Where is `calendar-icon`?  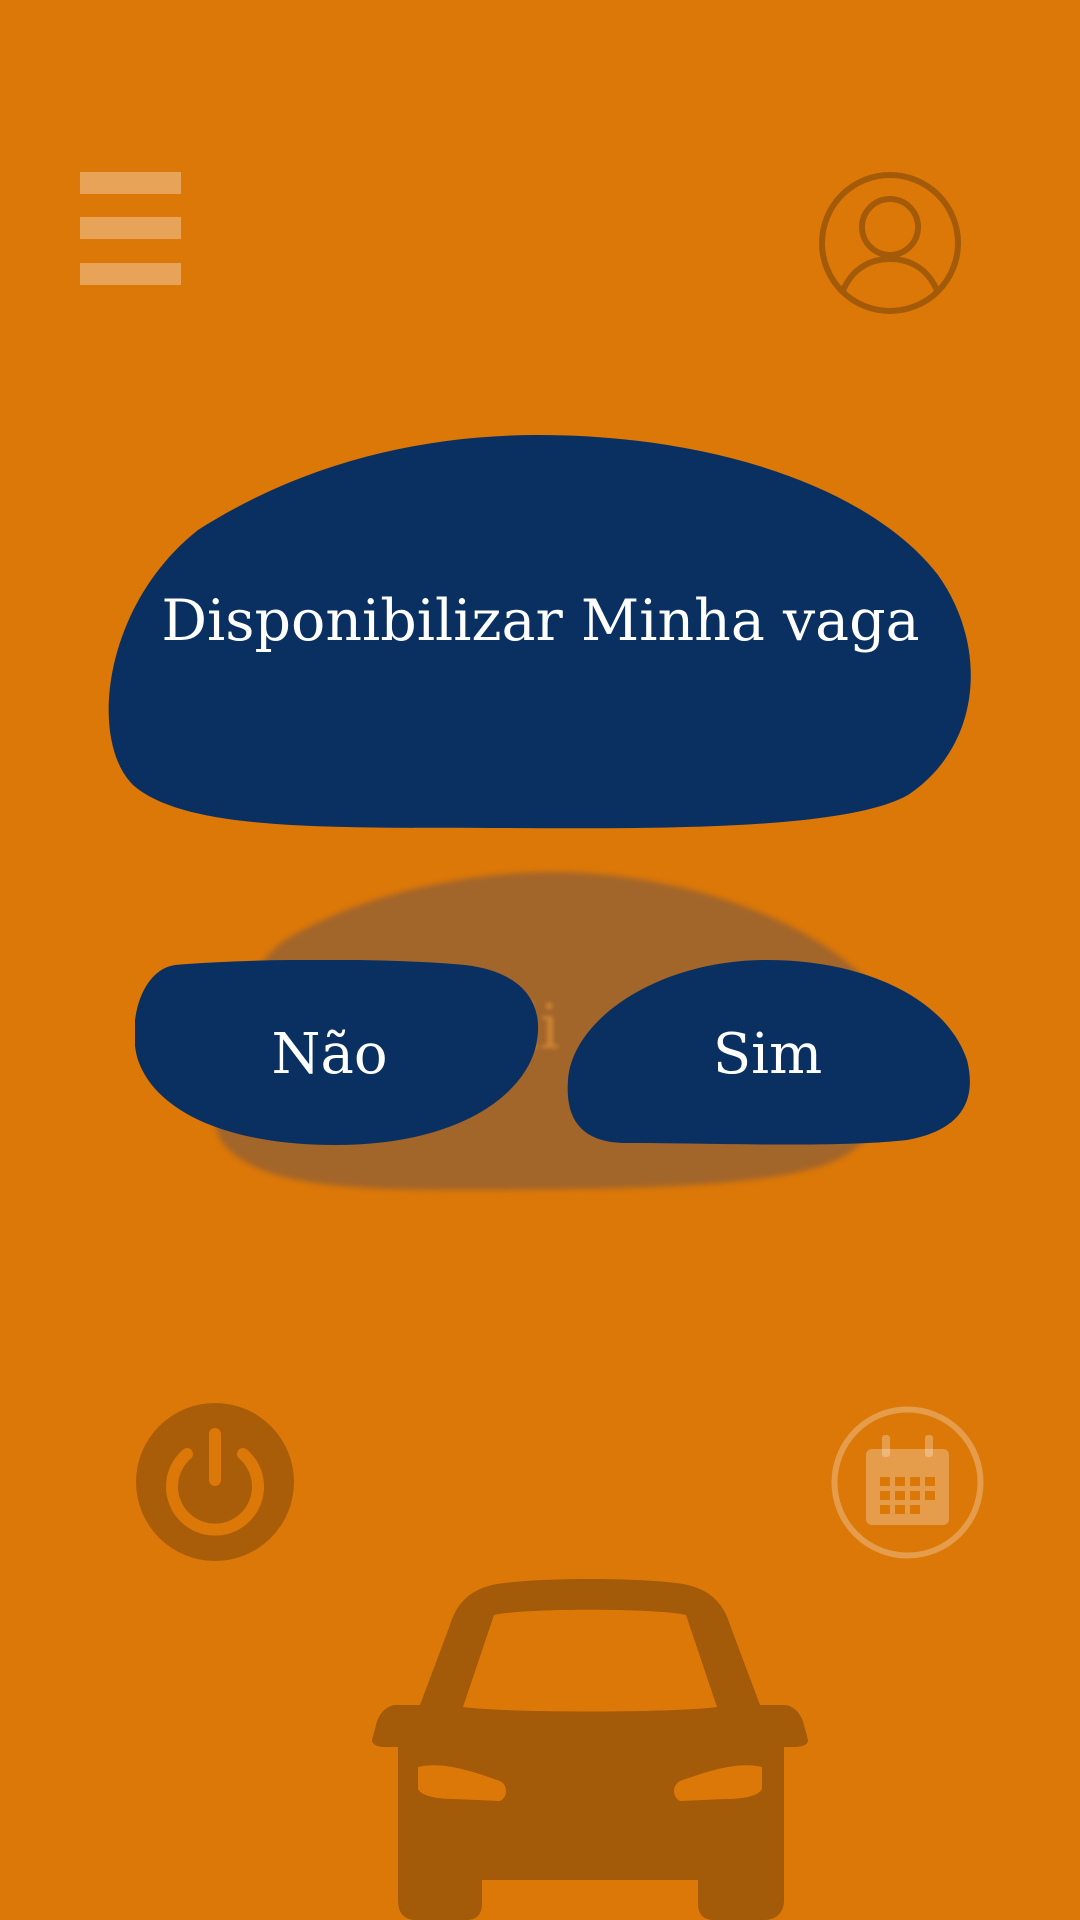
calendar-icon is located at coordinates (907, 1482).